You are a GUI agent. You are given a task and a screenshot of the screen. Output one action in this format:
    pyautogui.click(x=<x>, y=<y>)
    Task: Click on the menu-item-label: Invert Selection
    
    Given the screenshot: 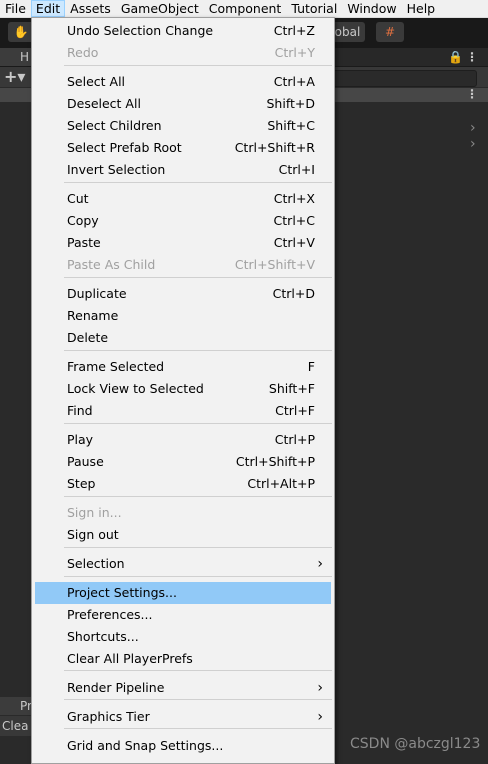 What is the action you would take?
    pyautogui.click(x=116, y=169)
    